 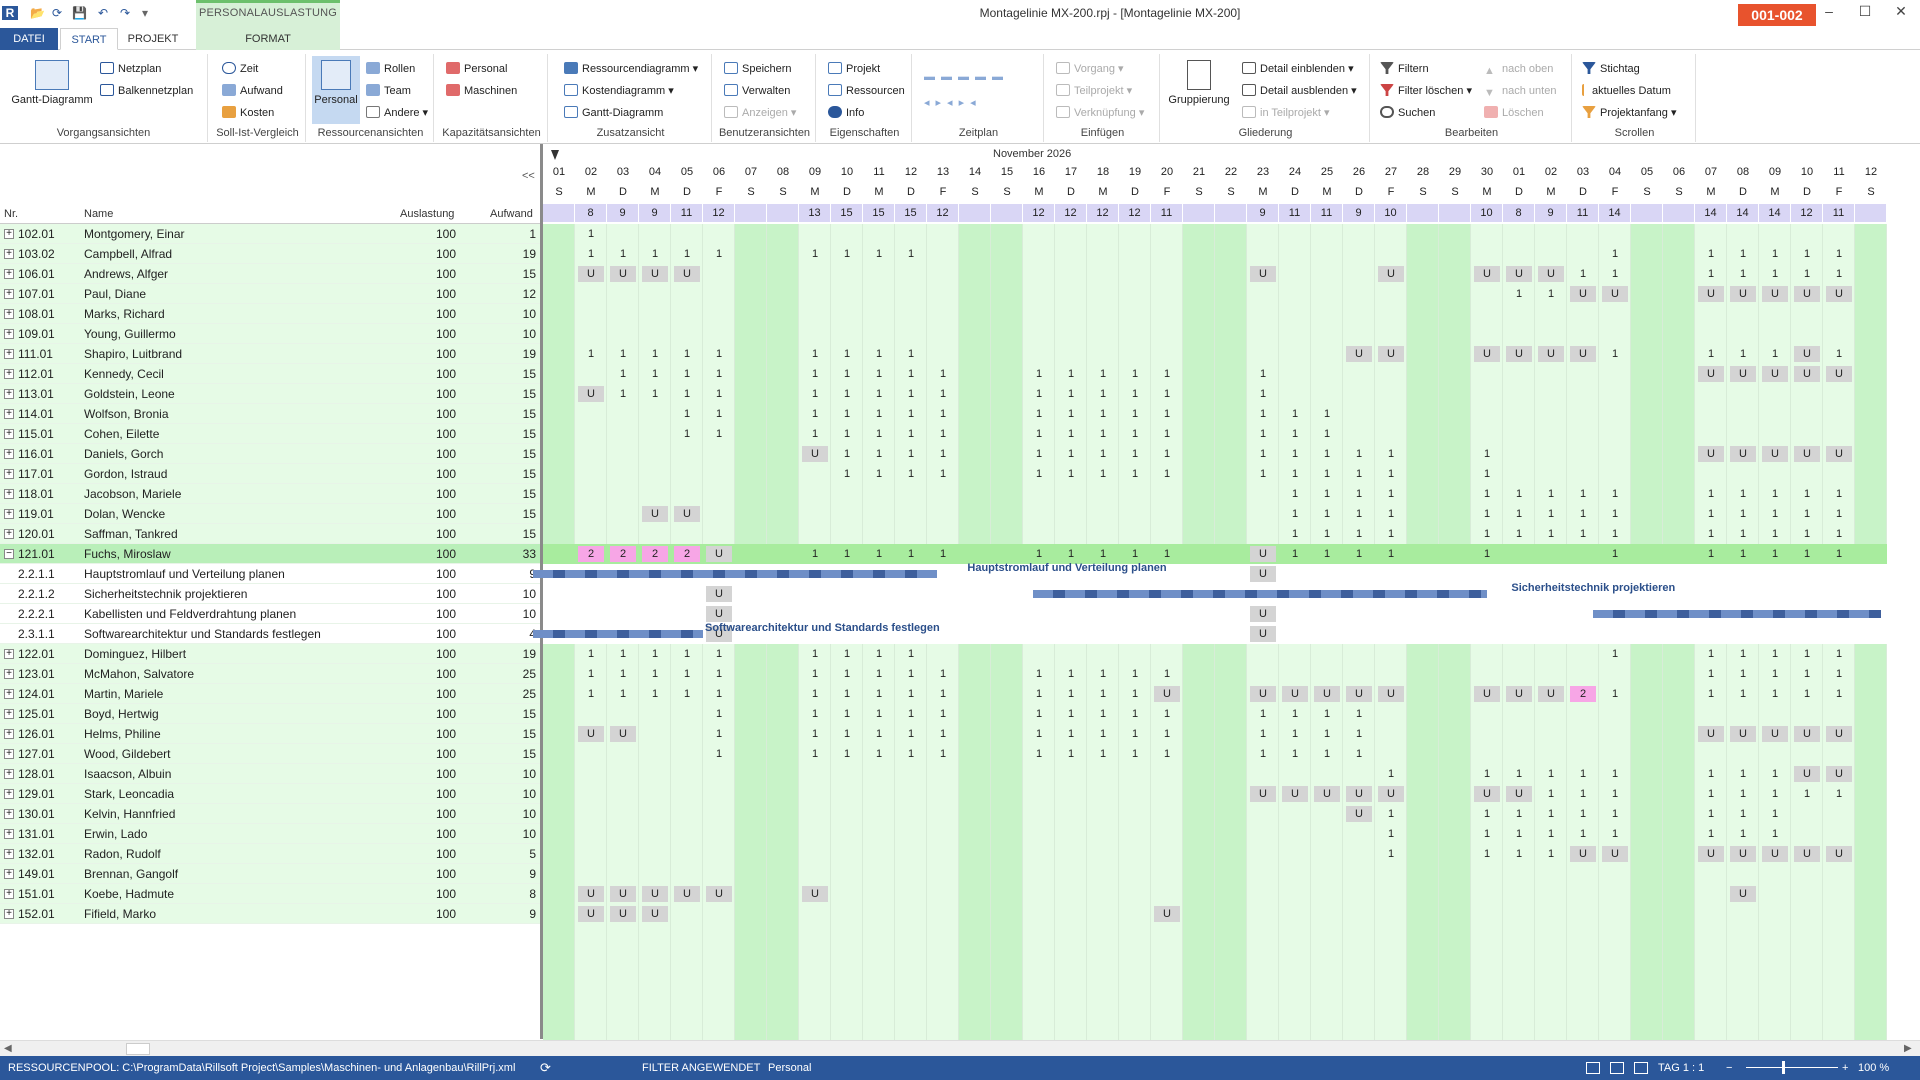 I want to click on zoom-slider, so click(x=1792, y=1067).